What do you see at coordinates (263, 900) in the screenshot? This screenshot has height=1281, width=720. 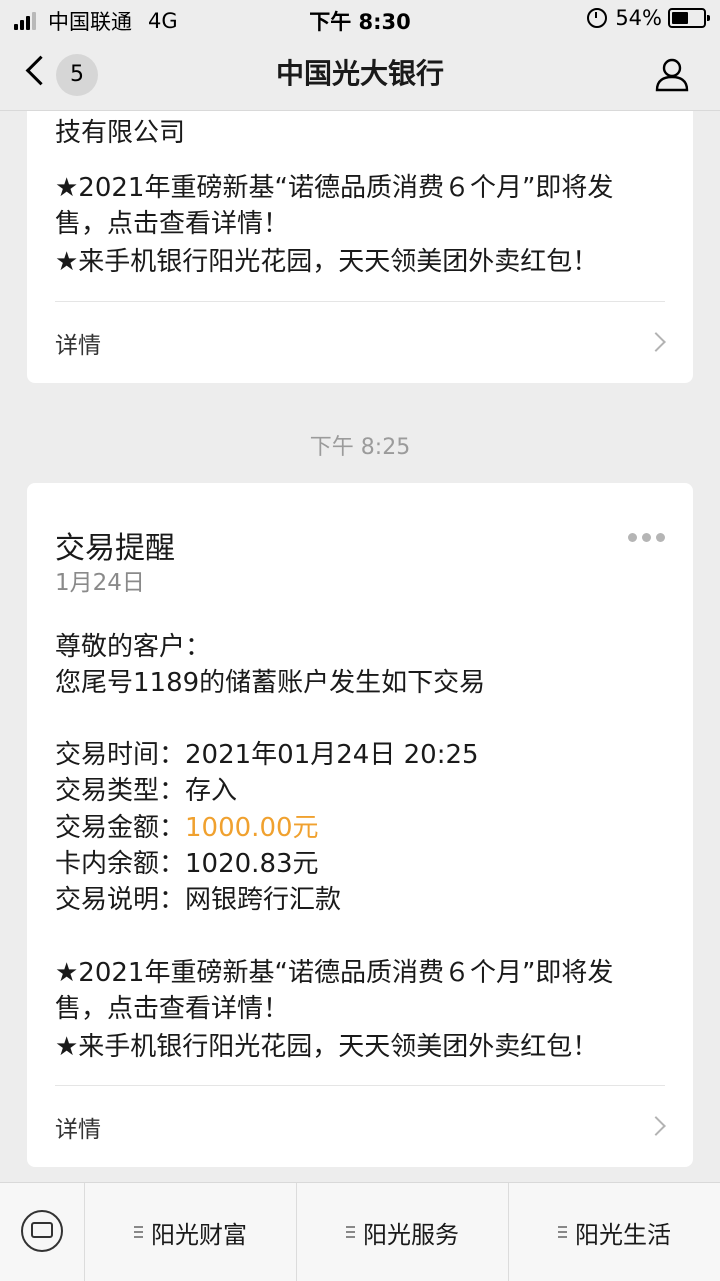 I see `field-value: 网银跨行汇款` at bounding box center [263, 900].